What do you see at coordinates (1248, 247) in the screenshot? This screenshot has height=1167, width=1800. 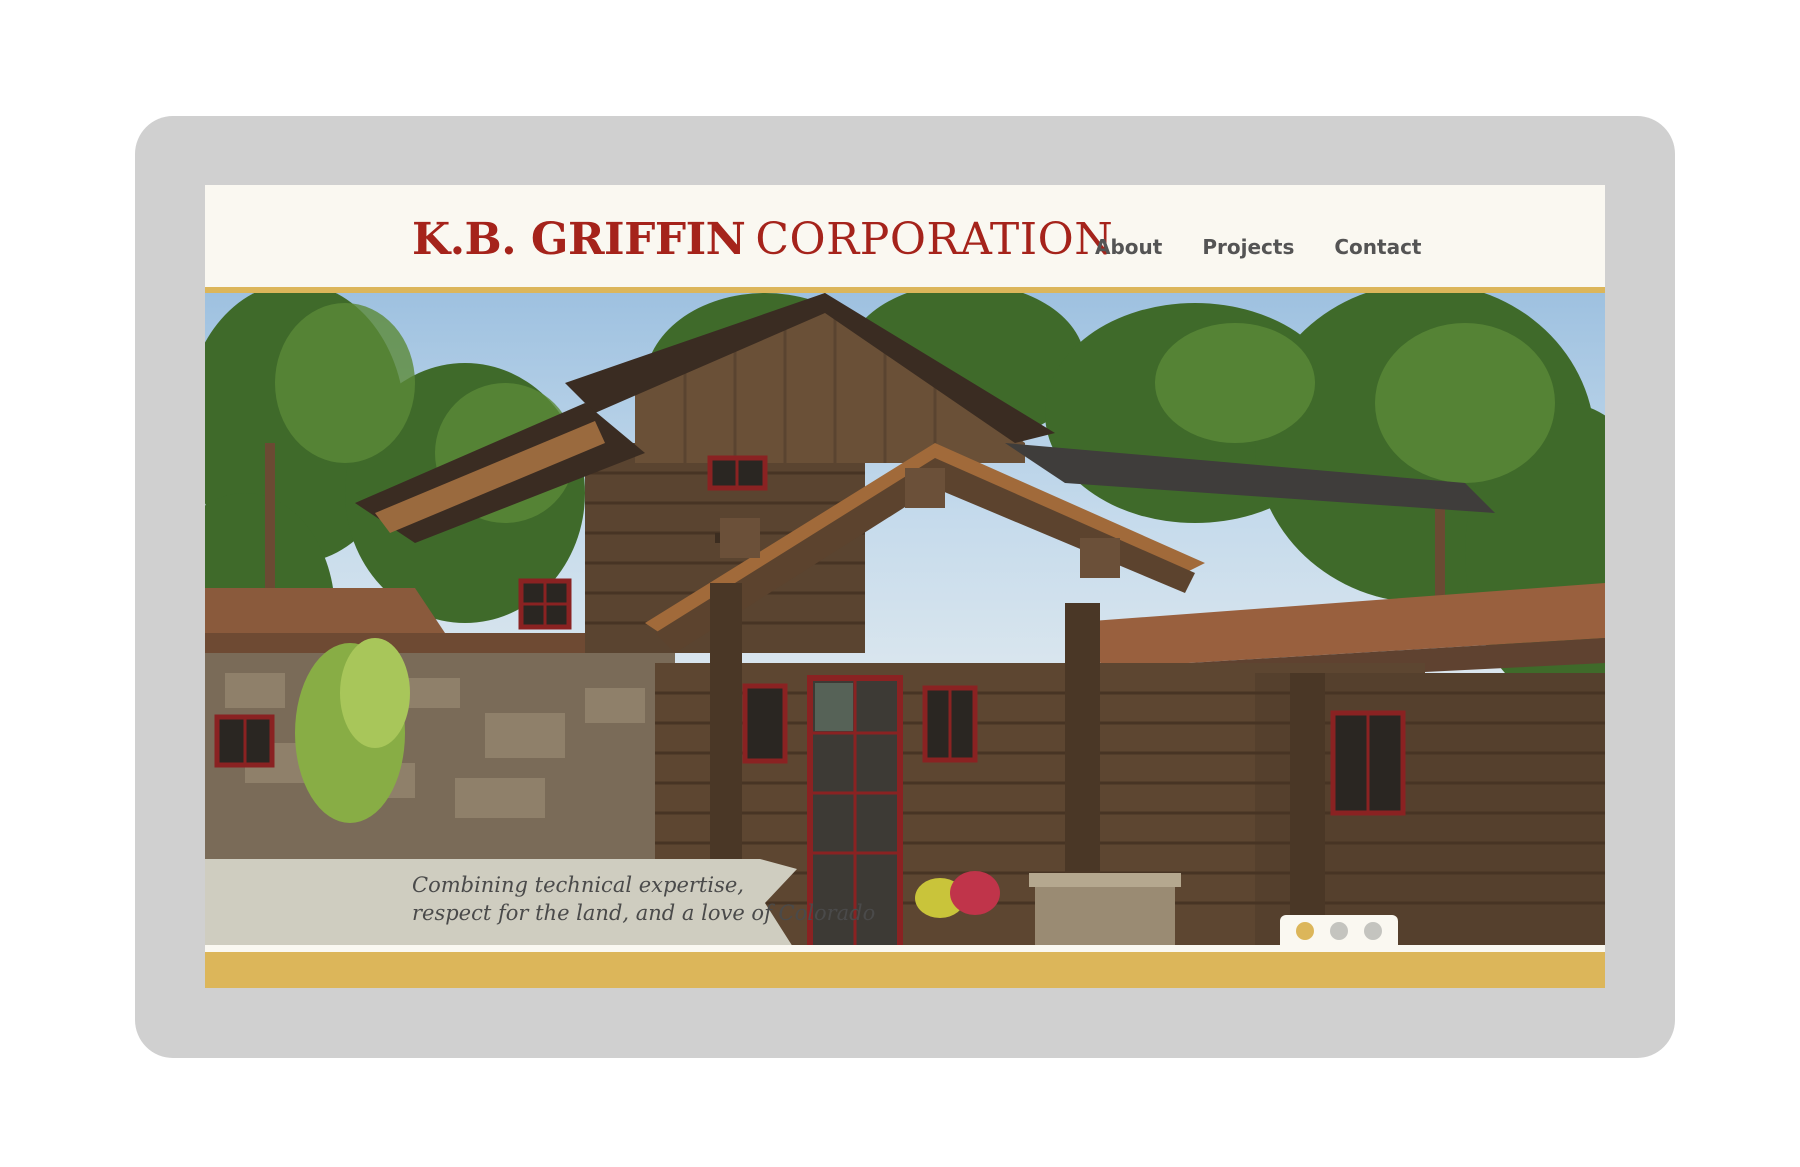 I see `nav-projects: Projects` at bounding box center [1248, 247].